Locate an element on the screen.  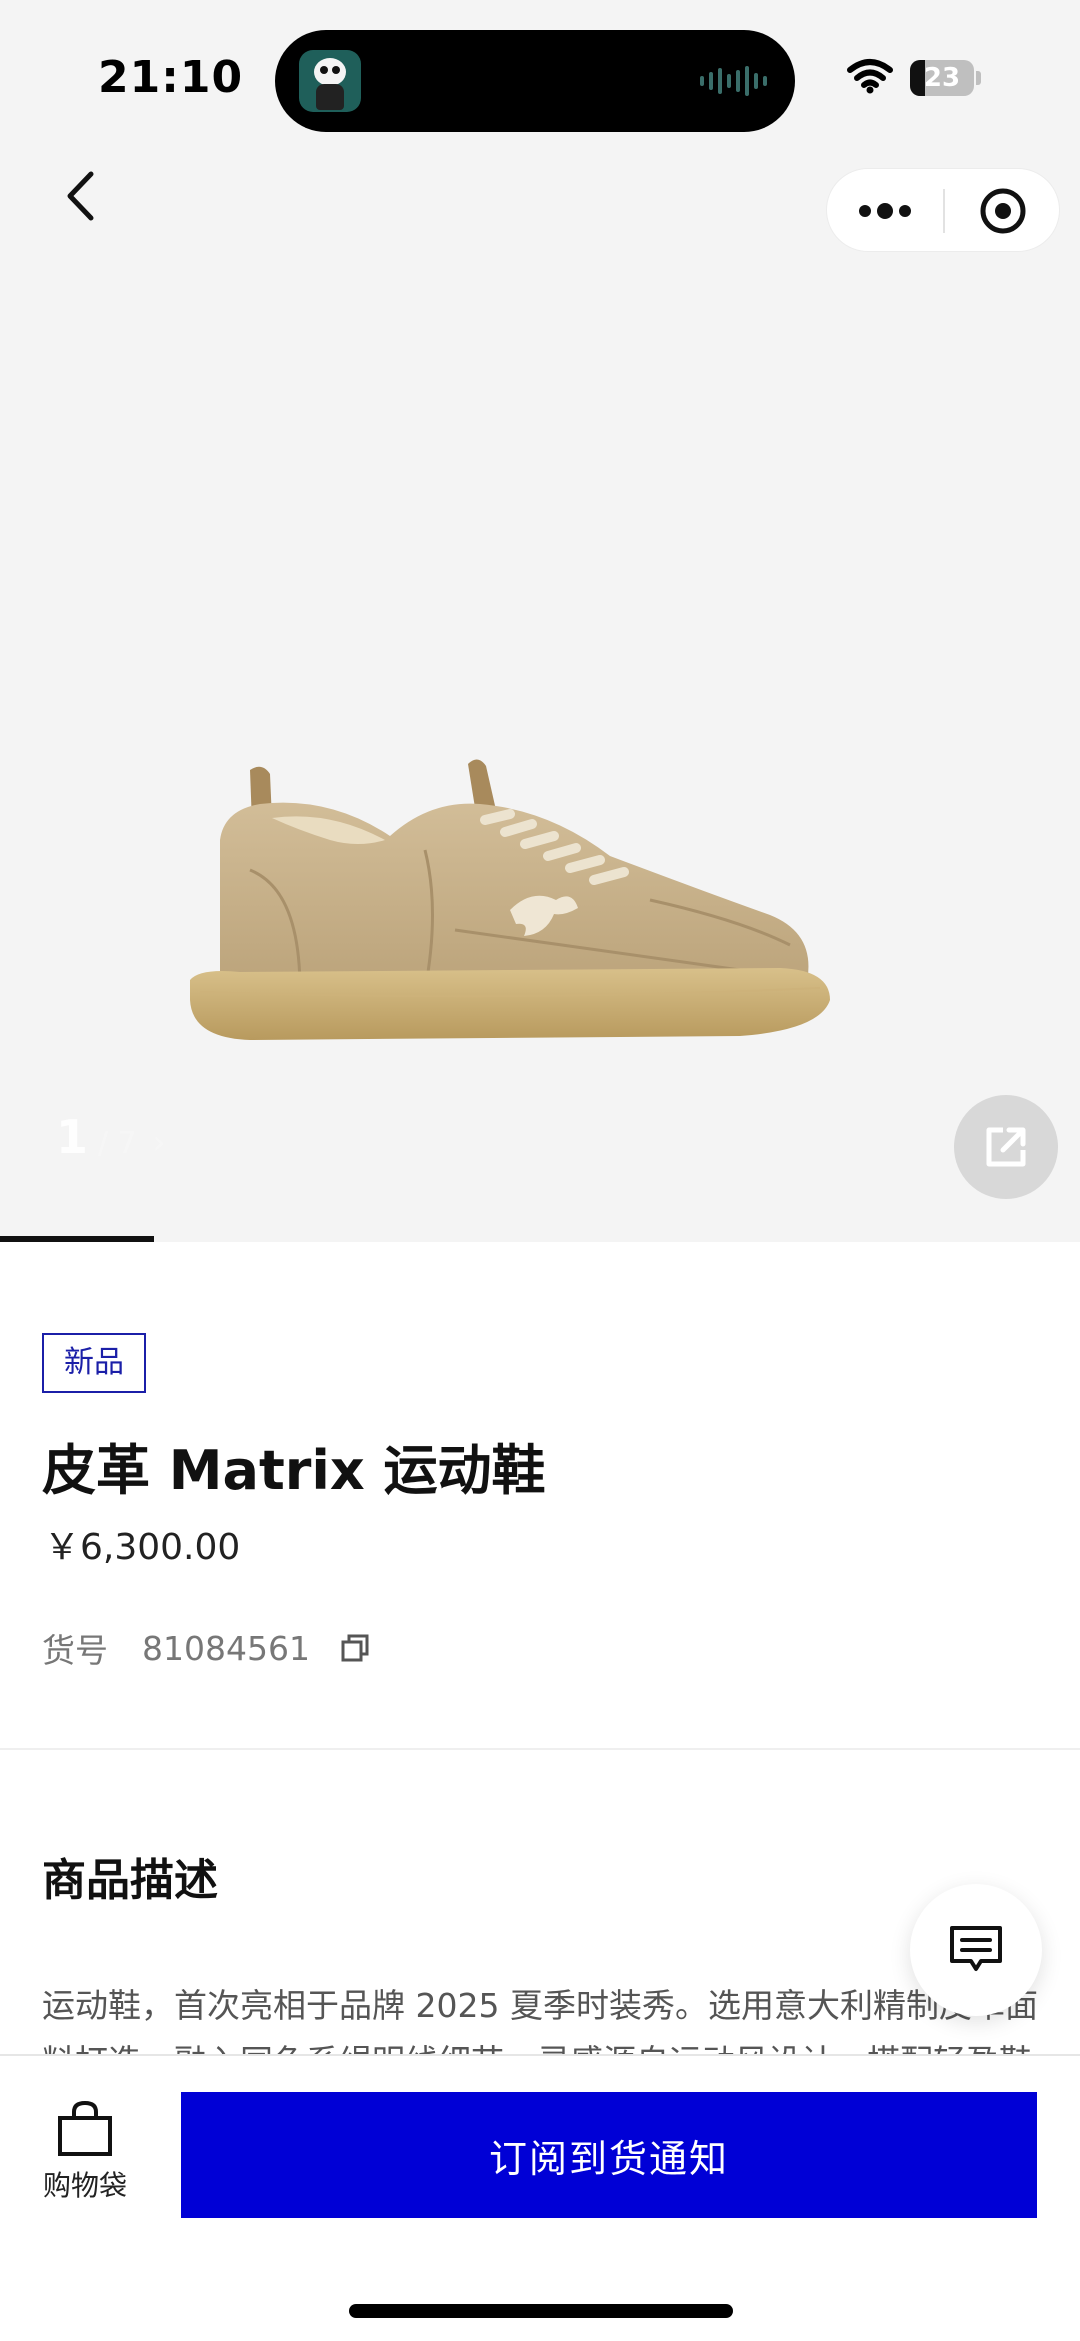
home-indicator is located at coordinates (541, 2311).